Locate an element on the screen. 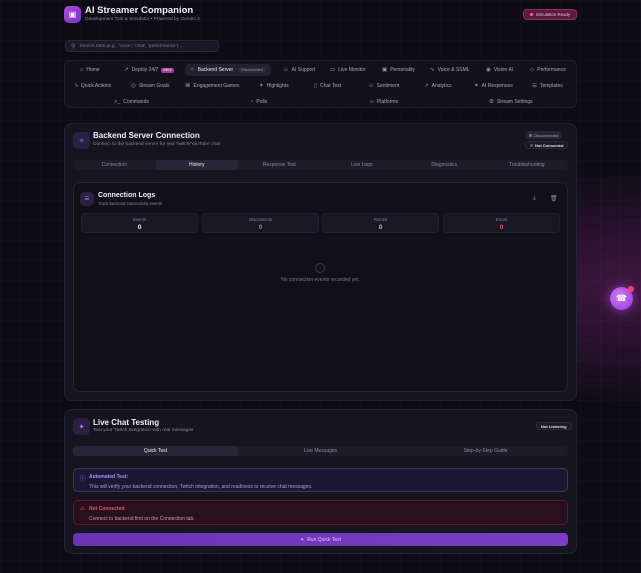 Image resolution: width=641 pixels, height=573 pixels. nav-tab-home: ⌂ Home is located at coordinates (90, 70).